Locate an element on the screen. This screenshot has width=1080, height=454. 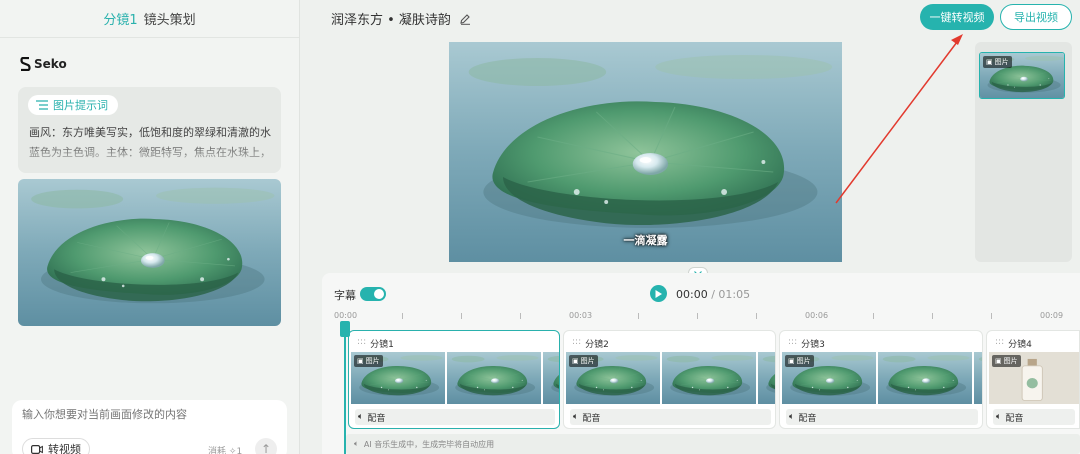
prompt-fade is located at coordinates (149, 156).